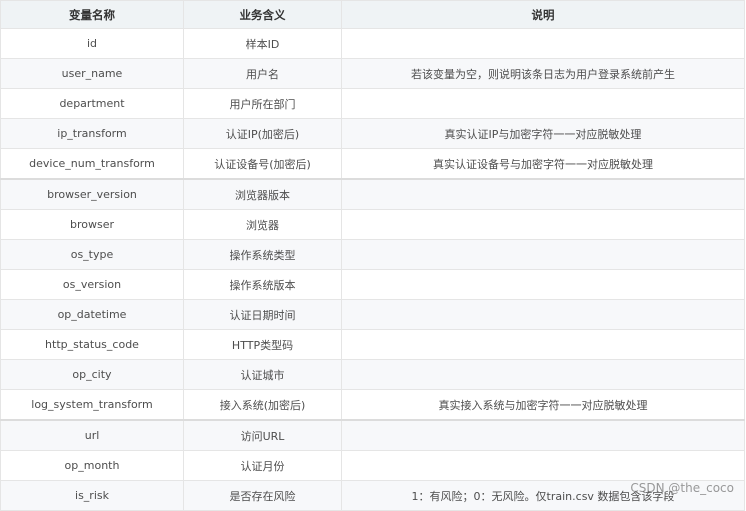 This screenshot has width=746, height=511. I want to click on table-row: department 用户所在部门, so click(372, 103).